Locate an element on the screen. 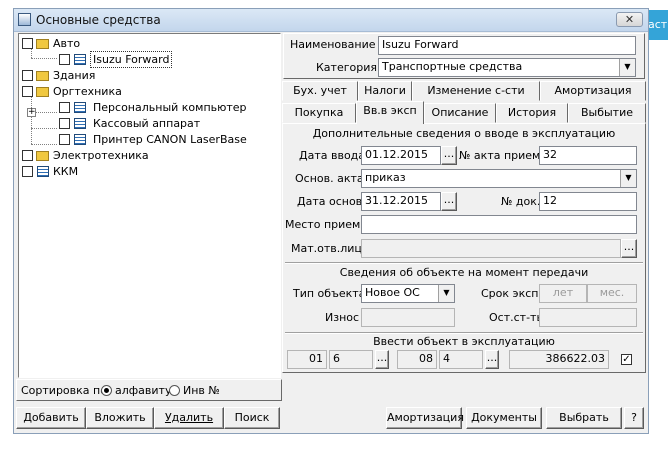 This screenshot has width=668, height=453. tree-item-cash: Кассовый аппарат is located at coordinates (146, 123).